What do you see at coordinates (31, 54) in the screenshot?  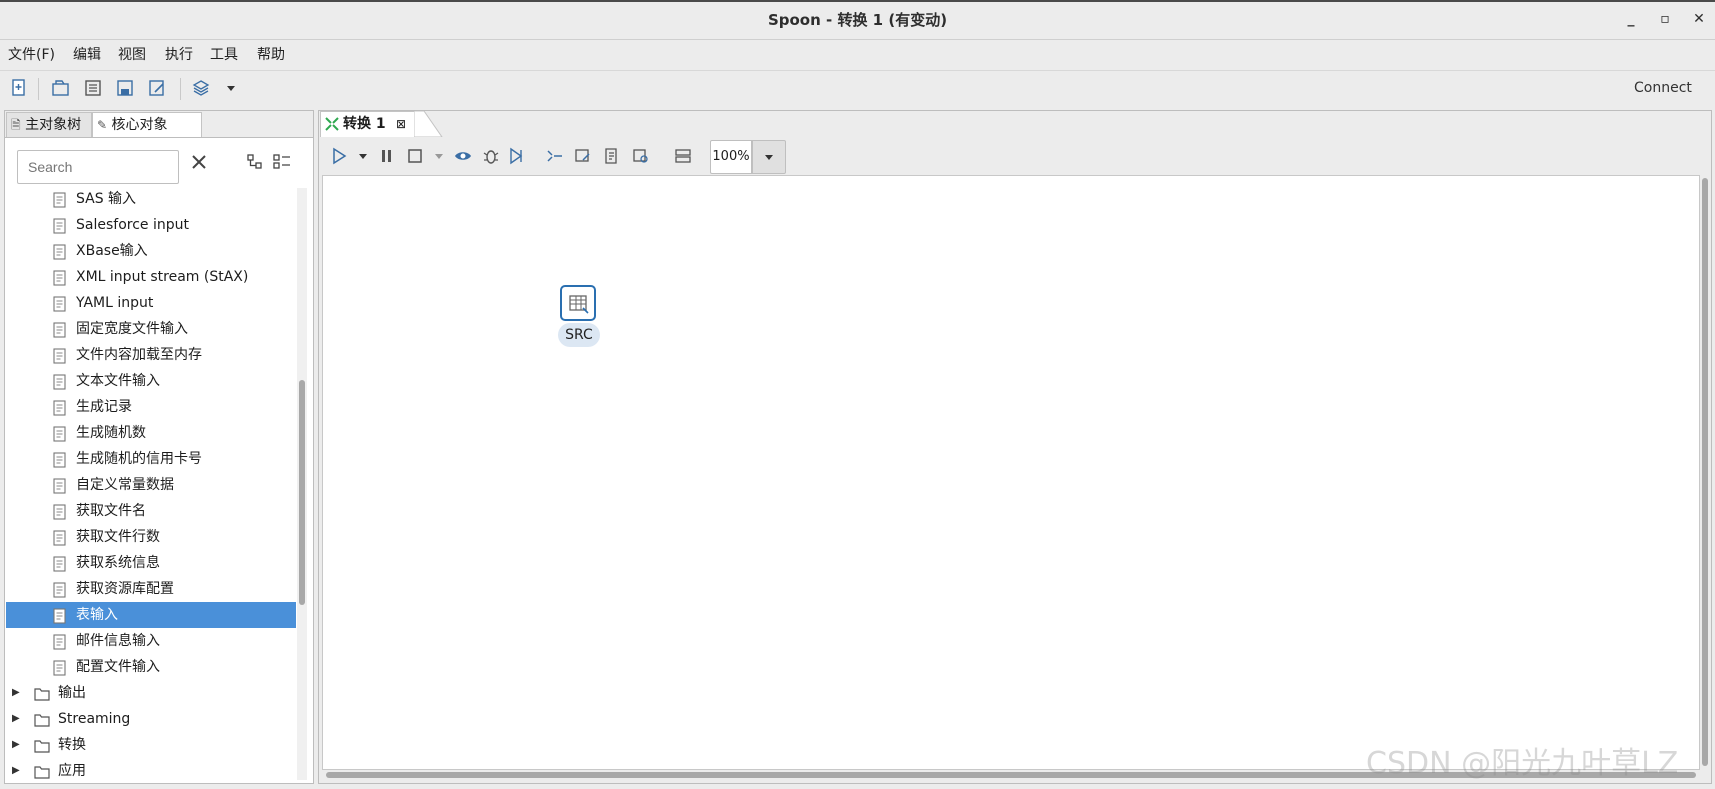 I see `menu-file: 文件(F)` at bounding box center [31, 54].